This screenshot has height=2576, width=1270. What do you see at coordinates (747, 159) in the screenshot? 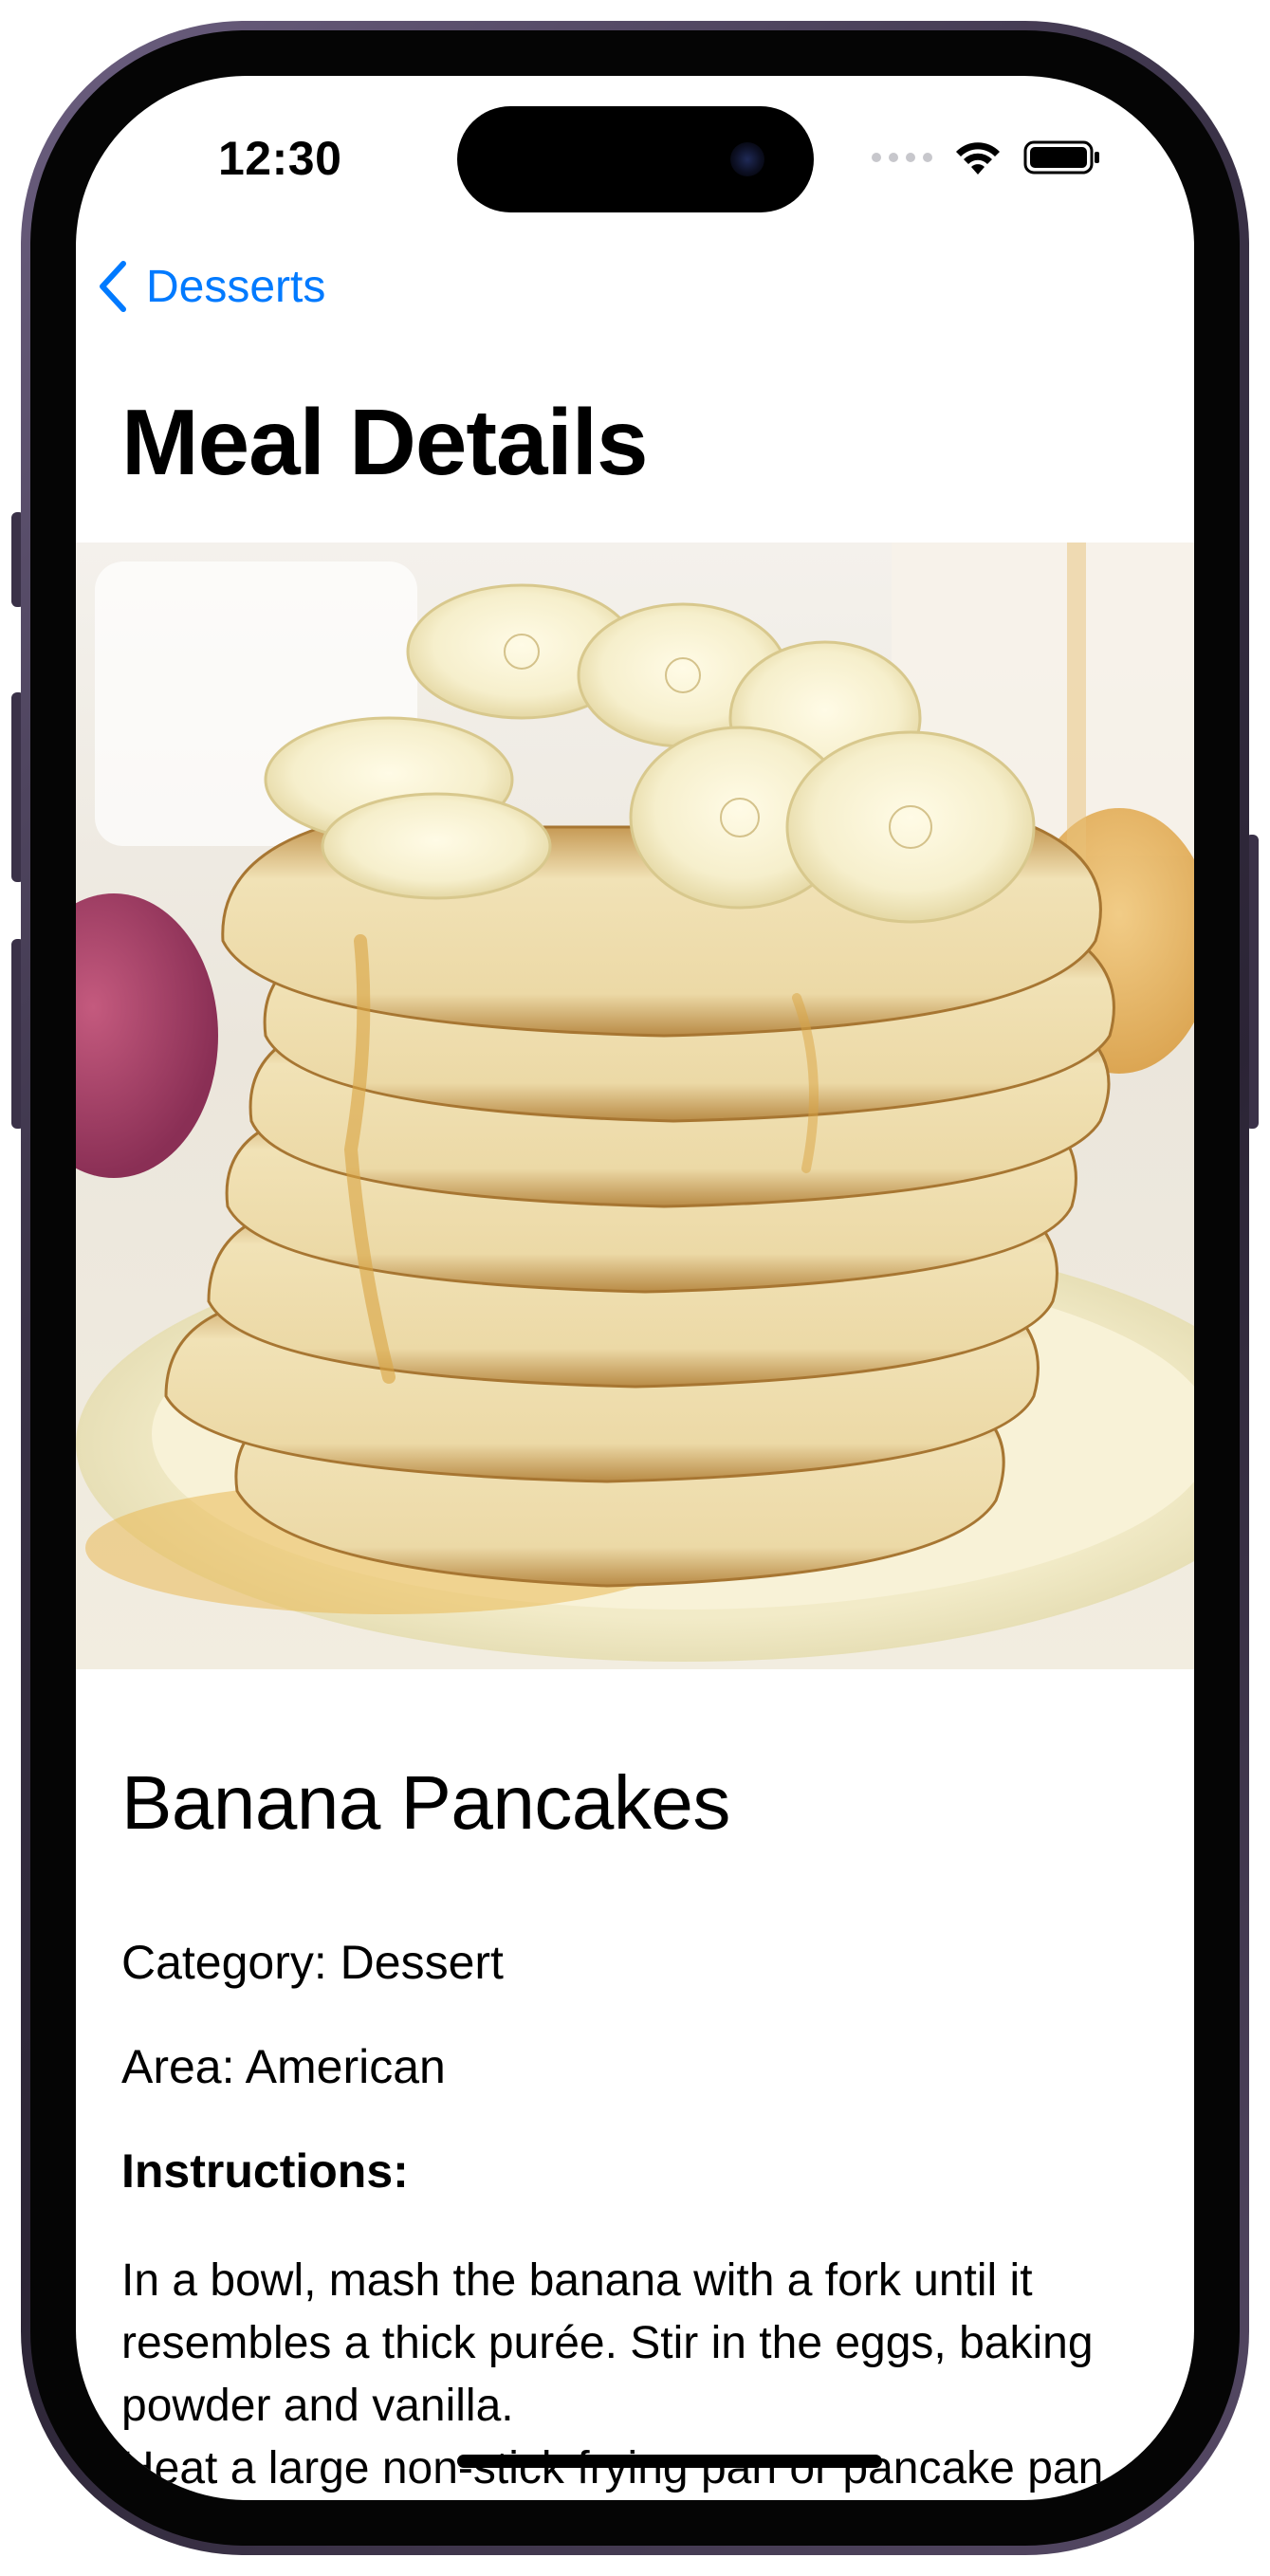
I see `front-camera-icon` at bounding box center [747, 159].